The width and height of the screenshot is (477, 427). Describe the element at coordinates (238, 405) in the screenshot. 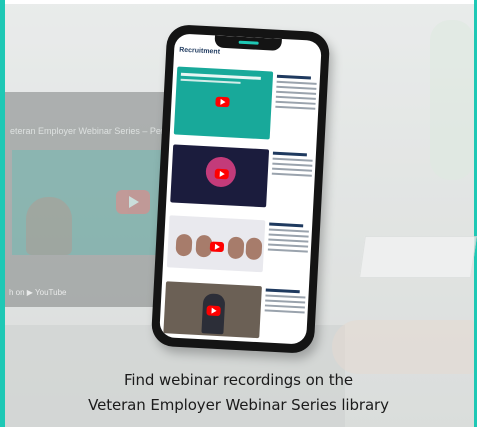

I see `caption-line-2: Veteran Employer Webinar Series library` at that location.